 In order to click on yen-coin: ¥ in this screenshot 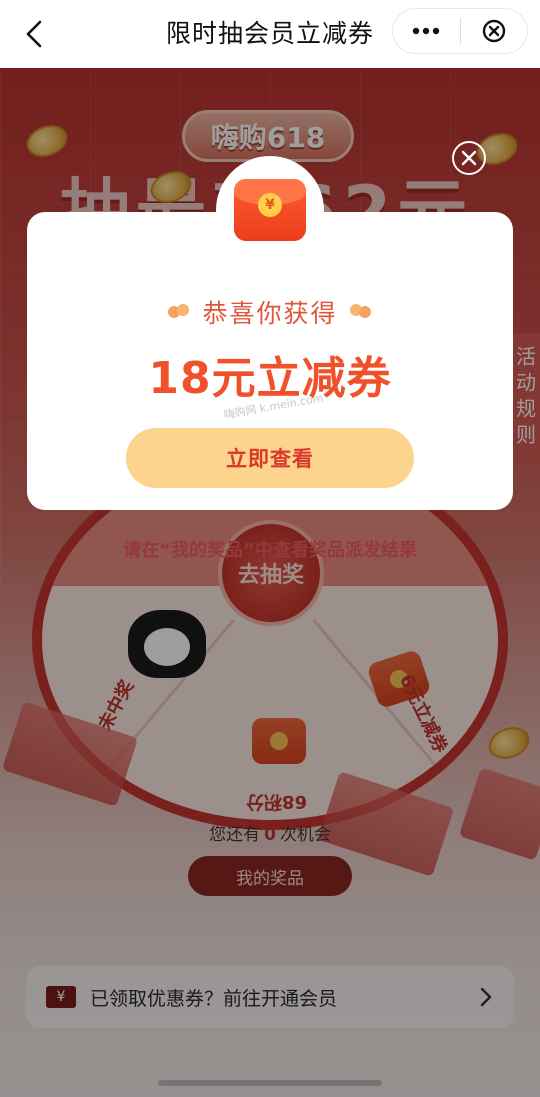, I will do `click(270, 205)`.